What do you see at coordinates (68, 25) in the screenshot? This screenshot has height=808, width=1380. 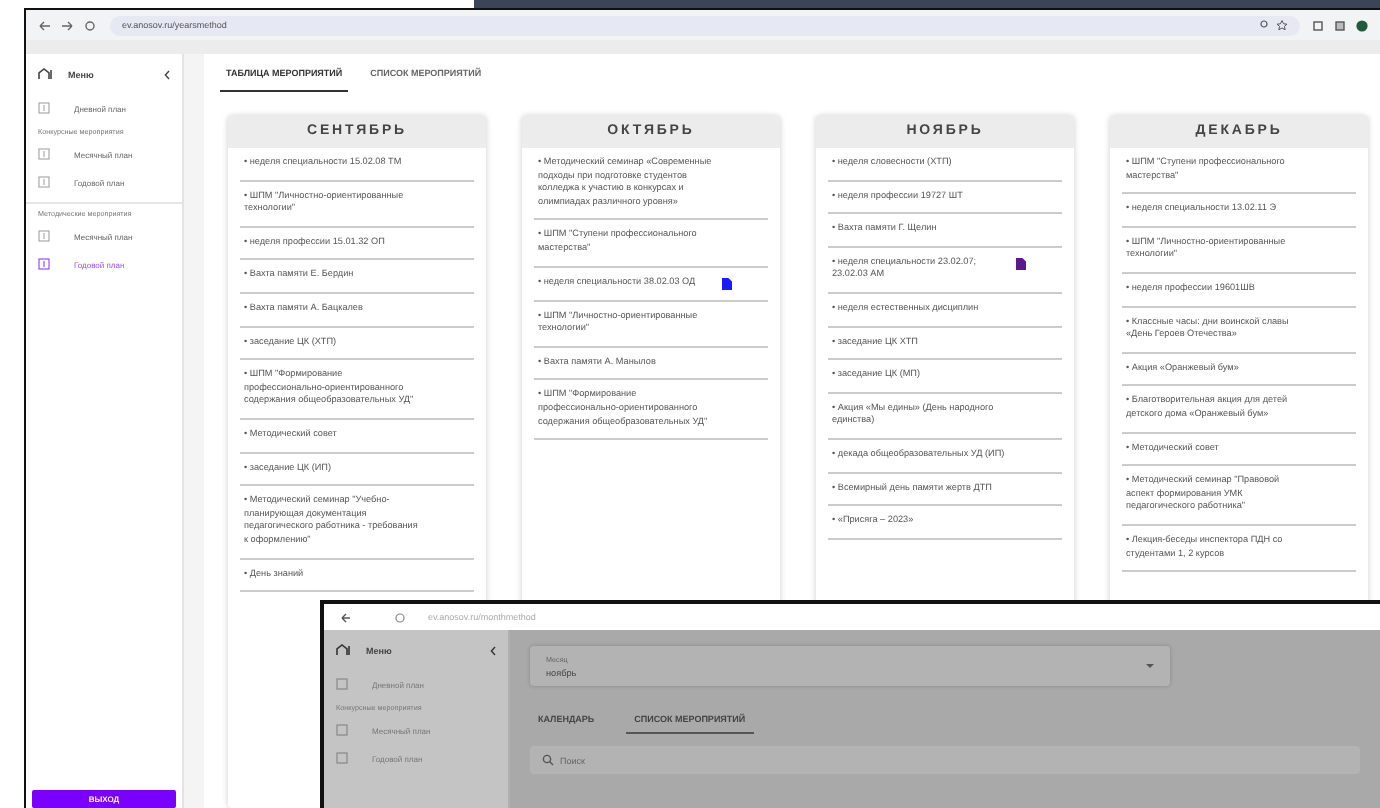 I see `browser-navigation-icon` at bounding box center [68, 25].